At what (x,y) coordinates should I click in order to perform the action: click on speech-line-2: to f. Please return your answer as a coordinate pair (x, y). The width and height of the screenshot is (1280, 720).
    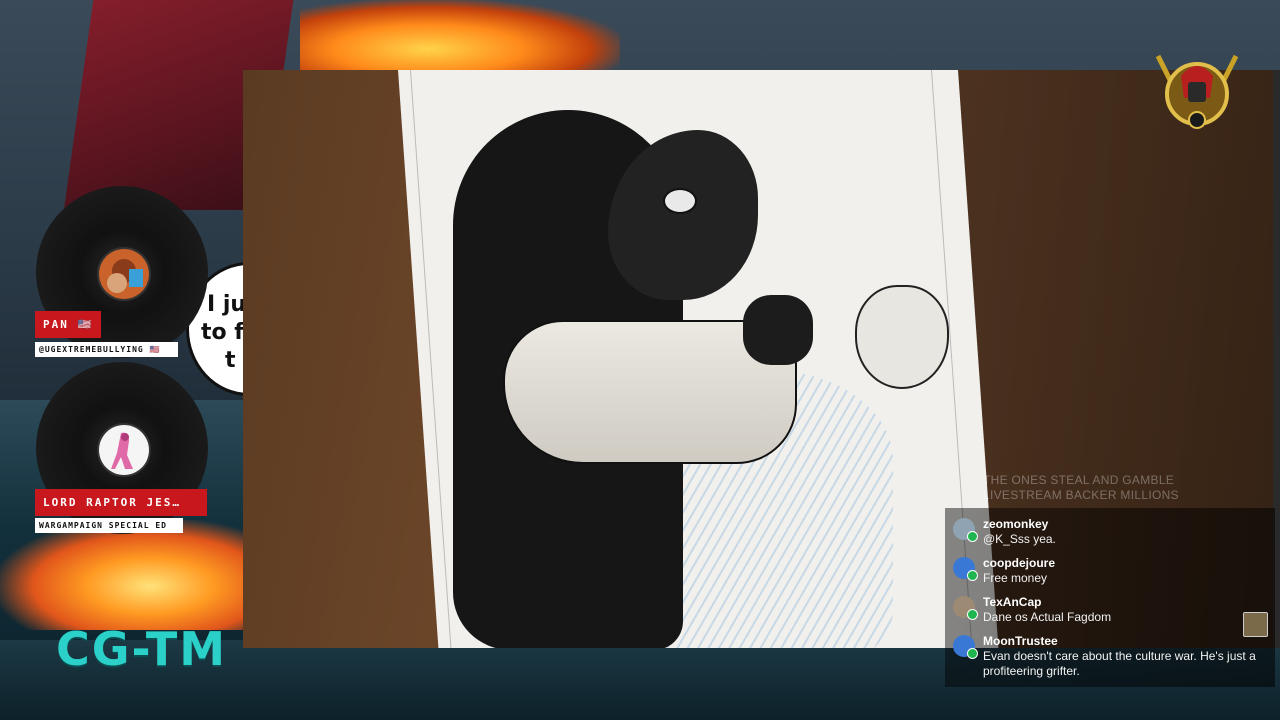
    Looking at the image, I should click on (222, 332).